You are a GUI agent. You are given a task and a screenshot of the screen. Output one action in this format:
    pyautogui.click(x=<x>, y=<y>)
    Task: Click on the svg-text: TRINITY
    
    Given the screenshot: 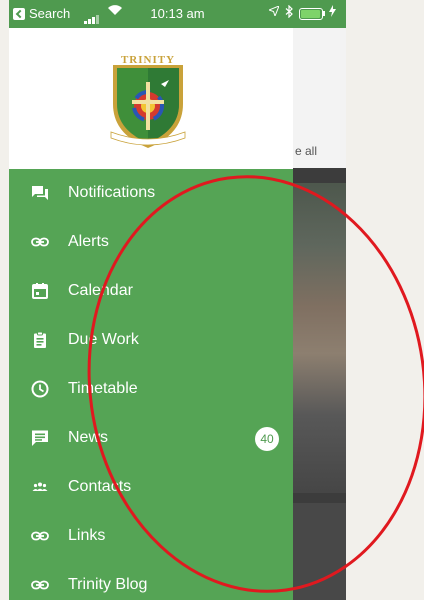 What is the action you would take?
    pyautogui.click(x=148, y=60)
    